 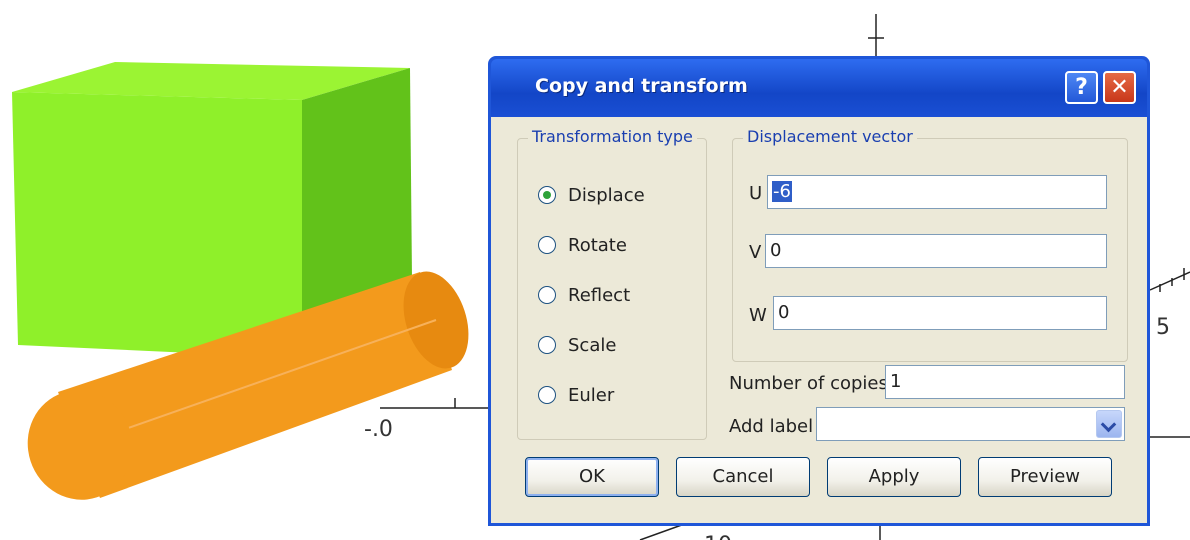 I want to click on radio-displace: Displace, so click(x=591, y=195).